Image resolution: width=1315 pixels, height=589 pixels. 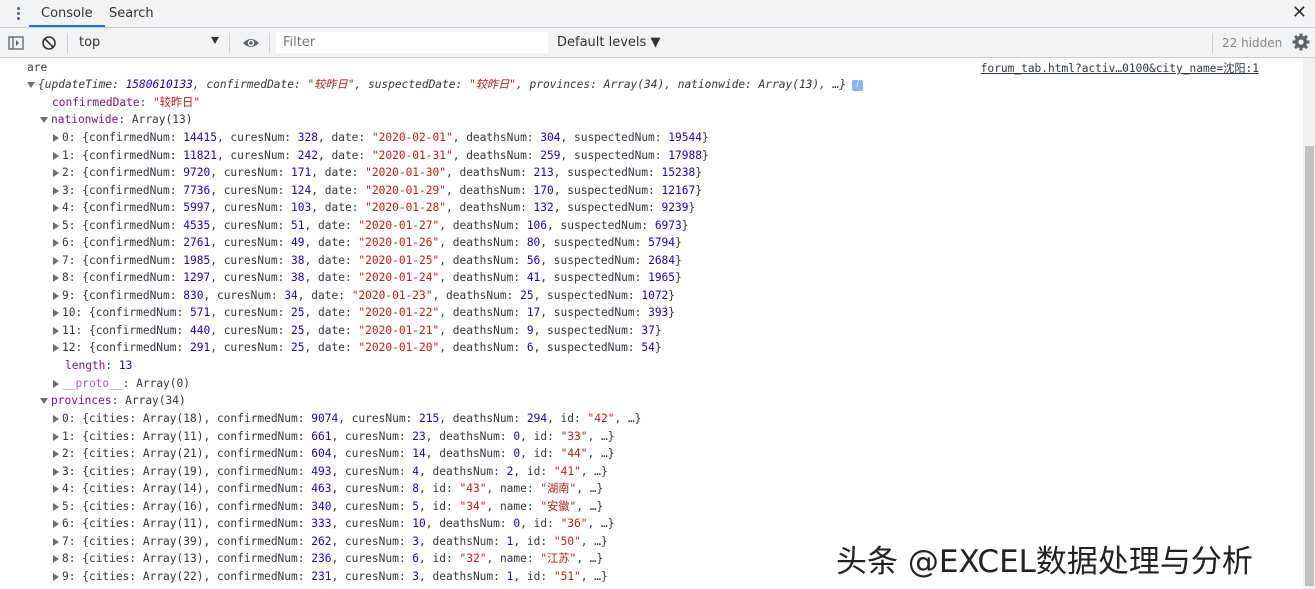 I want to click on nationwide-row: nationwide: Array(13), so click(x=116, y=119).